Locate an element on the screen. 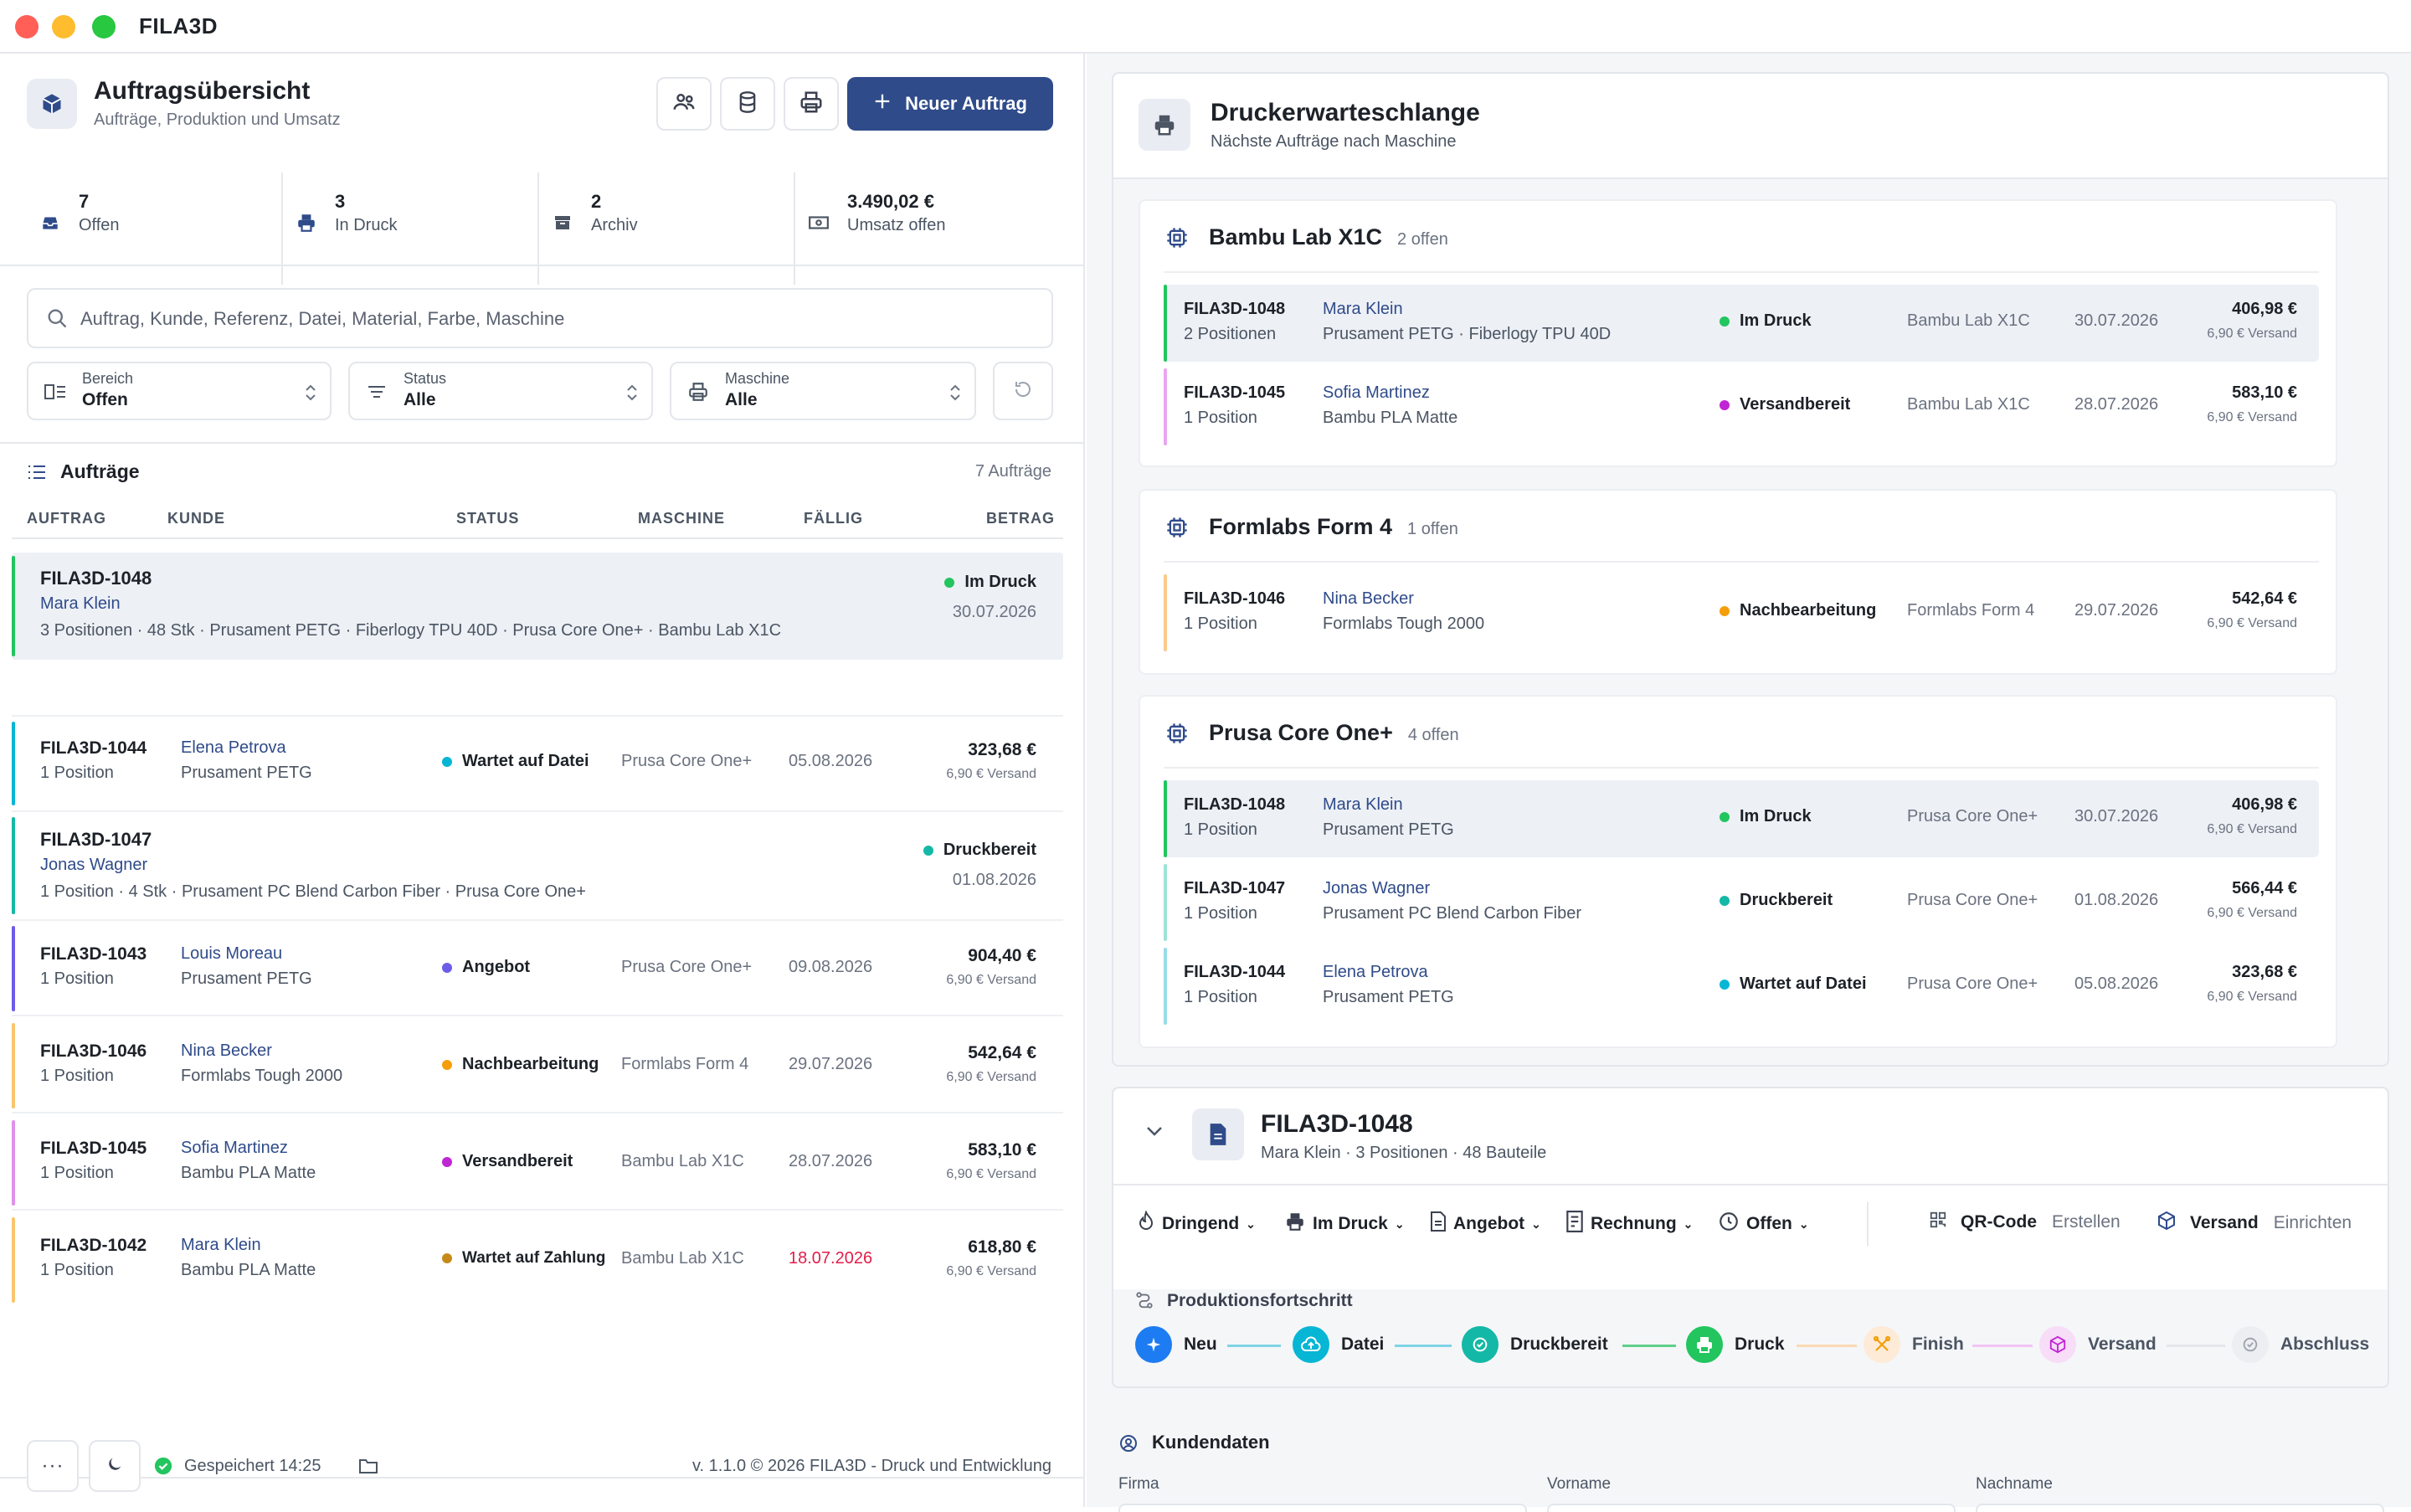 The image size is (2411, 1512). step-new: Neu is located at coordinates (1176, 1344).